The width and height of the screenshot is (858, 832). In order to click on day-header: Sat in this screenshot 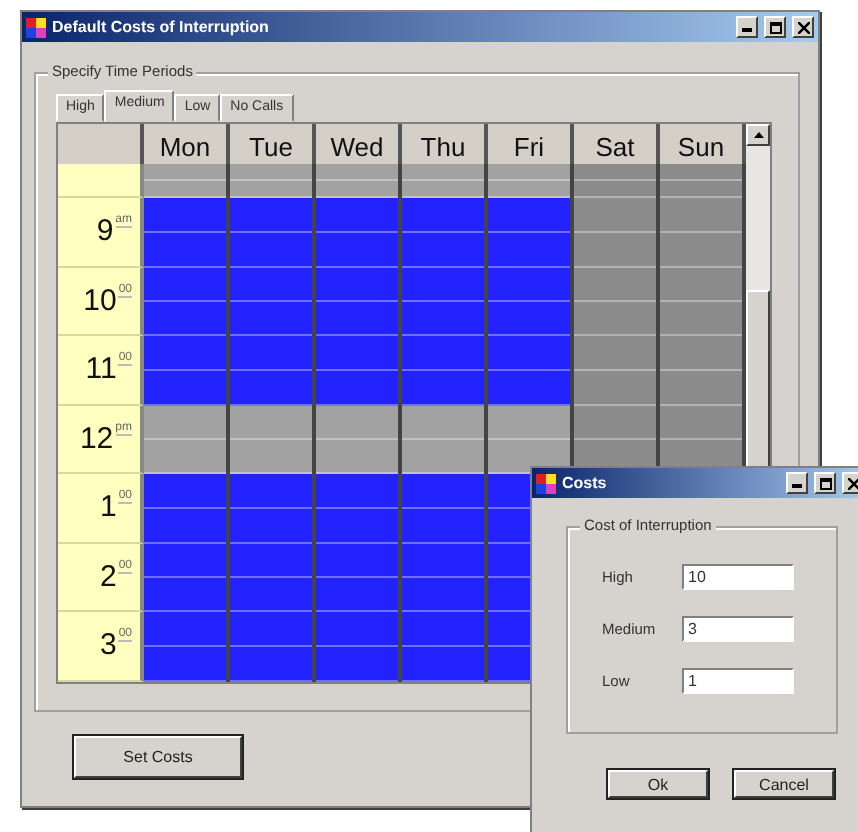, I will do `click(617, 144)`.